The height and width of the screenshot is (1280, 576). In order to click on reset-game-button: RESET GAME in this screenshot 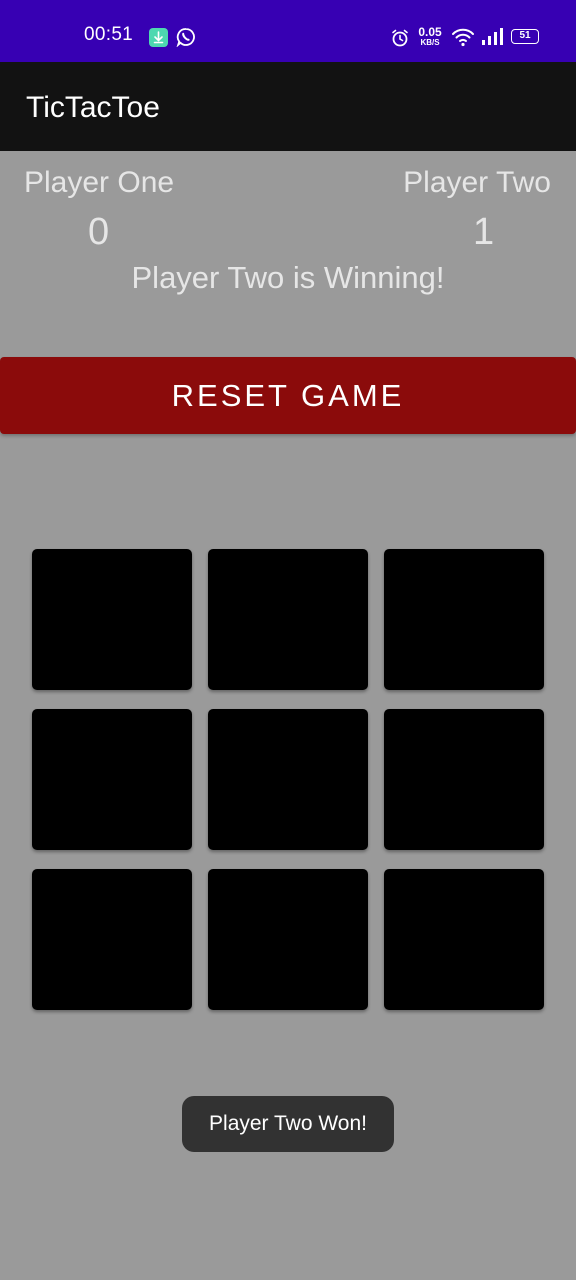, I will do `click(288, 395)`.